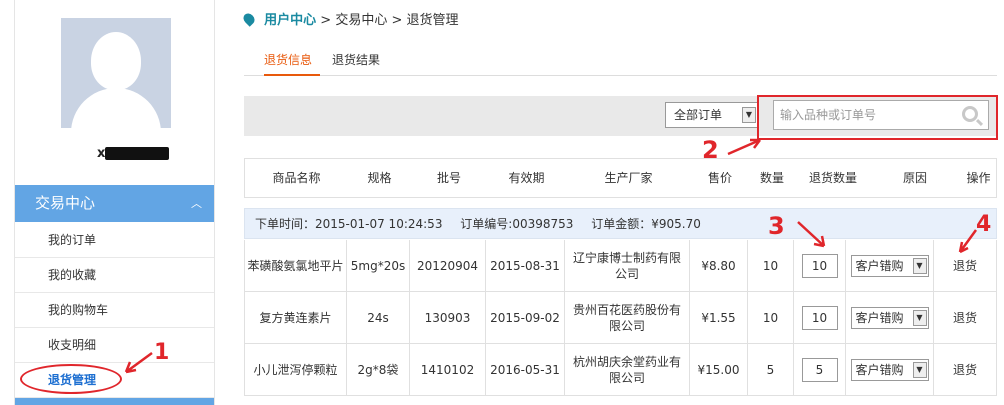 Image resolution: width=1004 pixels, height=405 pixels. Describe the element at coordinates (116, 108) in the screenshot. I see `avatar-body-shape` at that location.